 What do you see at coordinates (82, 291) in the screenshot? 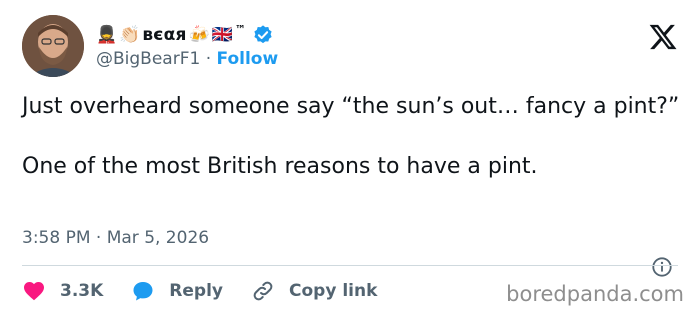
I see `like-count: 3.3K` at bounding box center [82, 291].